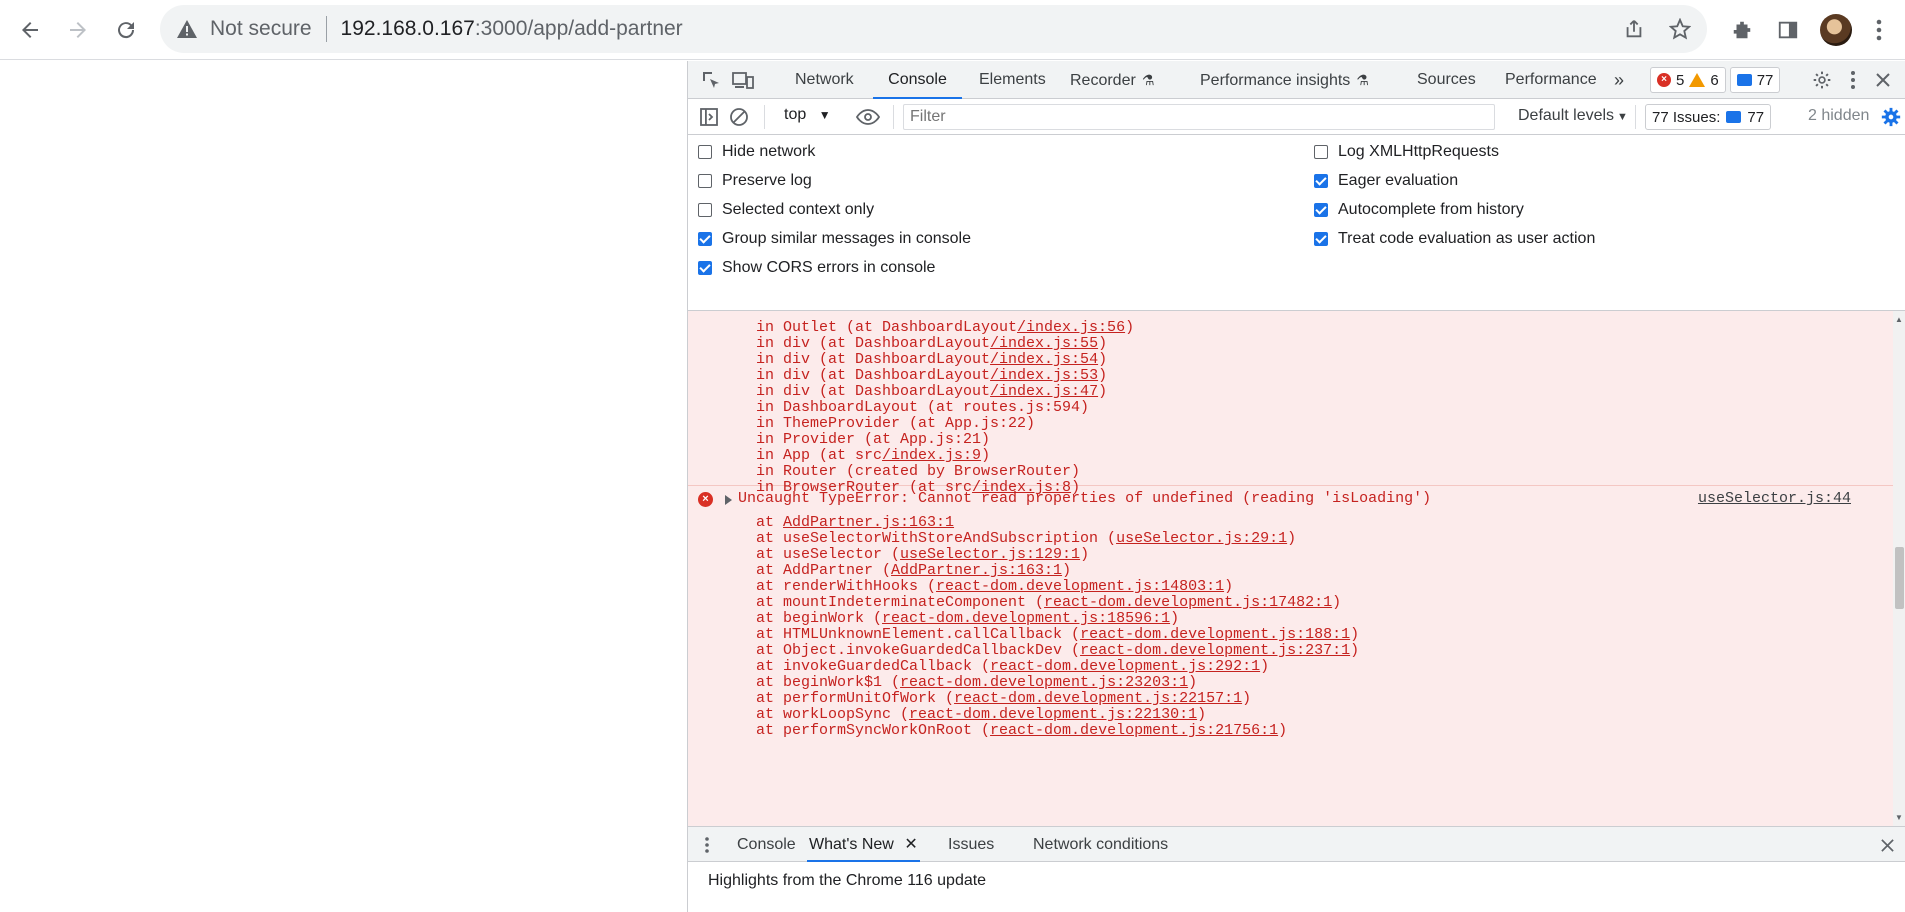  Describe the element at coordinates (1044, 343) in the screenshot. I see `source-link: /index.js:55` at that location.